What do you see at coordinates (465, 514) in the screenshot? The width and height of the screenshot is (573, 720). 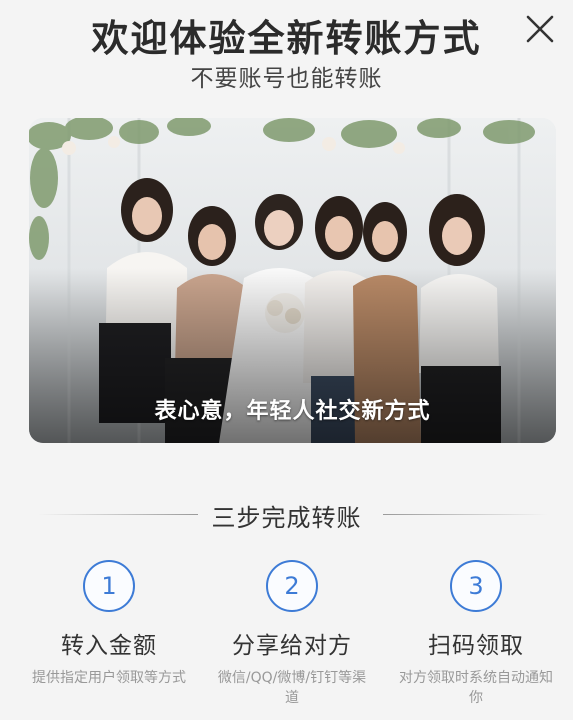 I see `divider-right` at bounding box center [465, 514].